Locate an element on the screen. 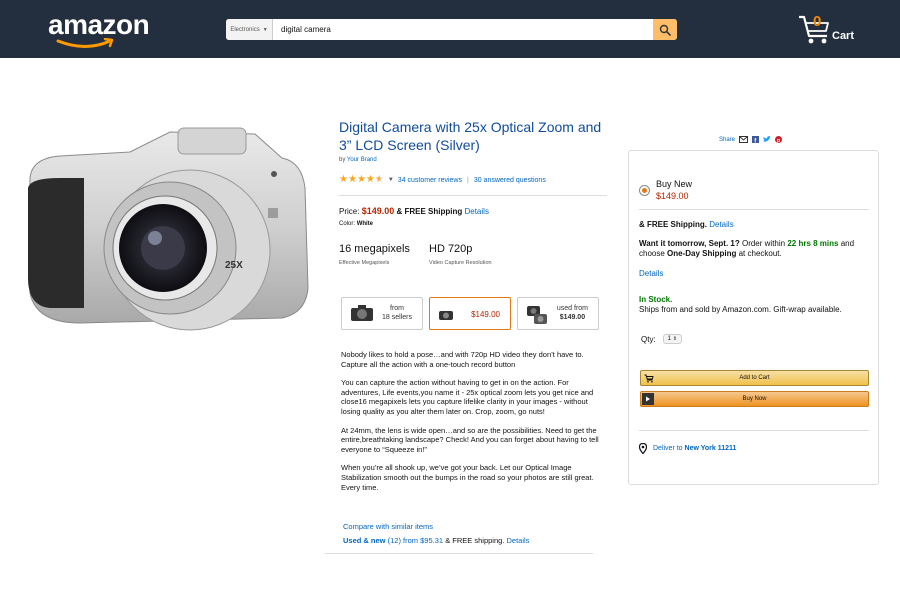 The width and height of the screenshot is (900, 600). search-category-dropdown: Electronics ▼ is located at coordinates (249, 29).